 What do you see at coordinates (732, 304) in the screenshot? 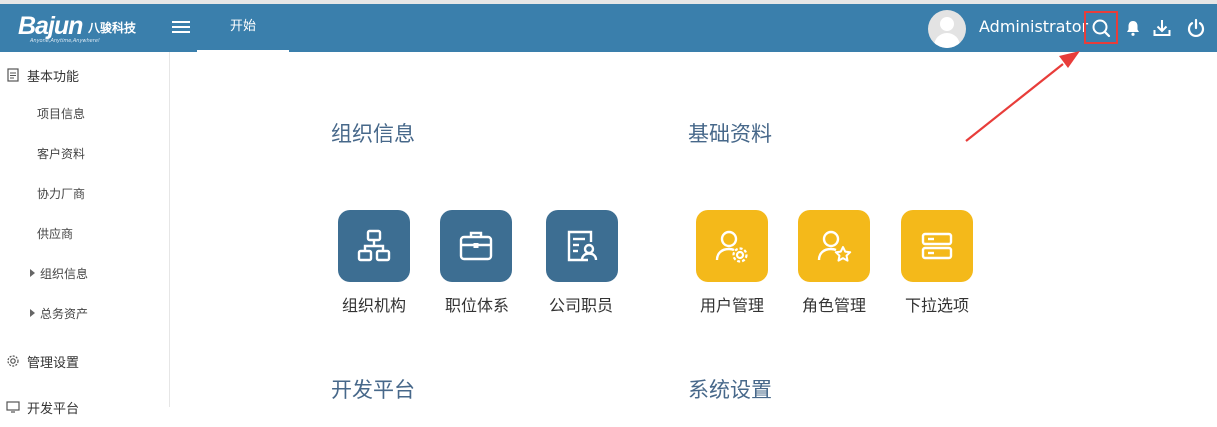
I see `tile-label: 用户管理` at bounding box center [732, 304].